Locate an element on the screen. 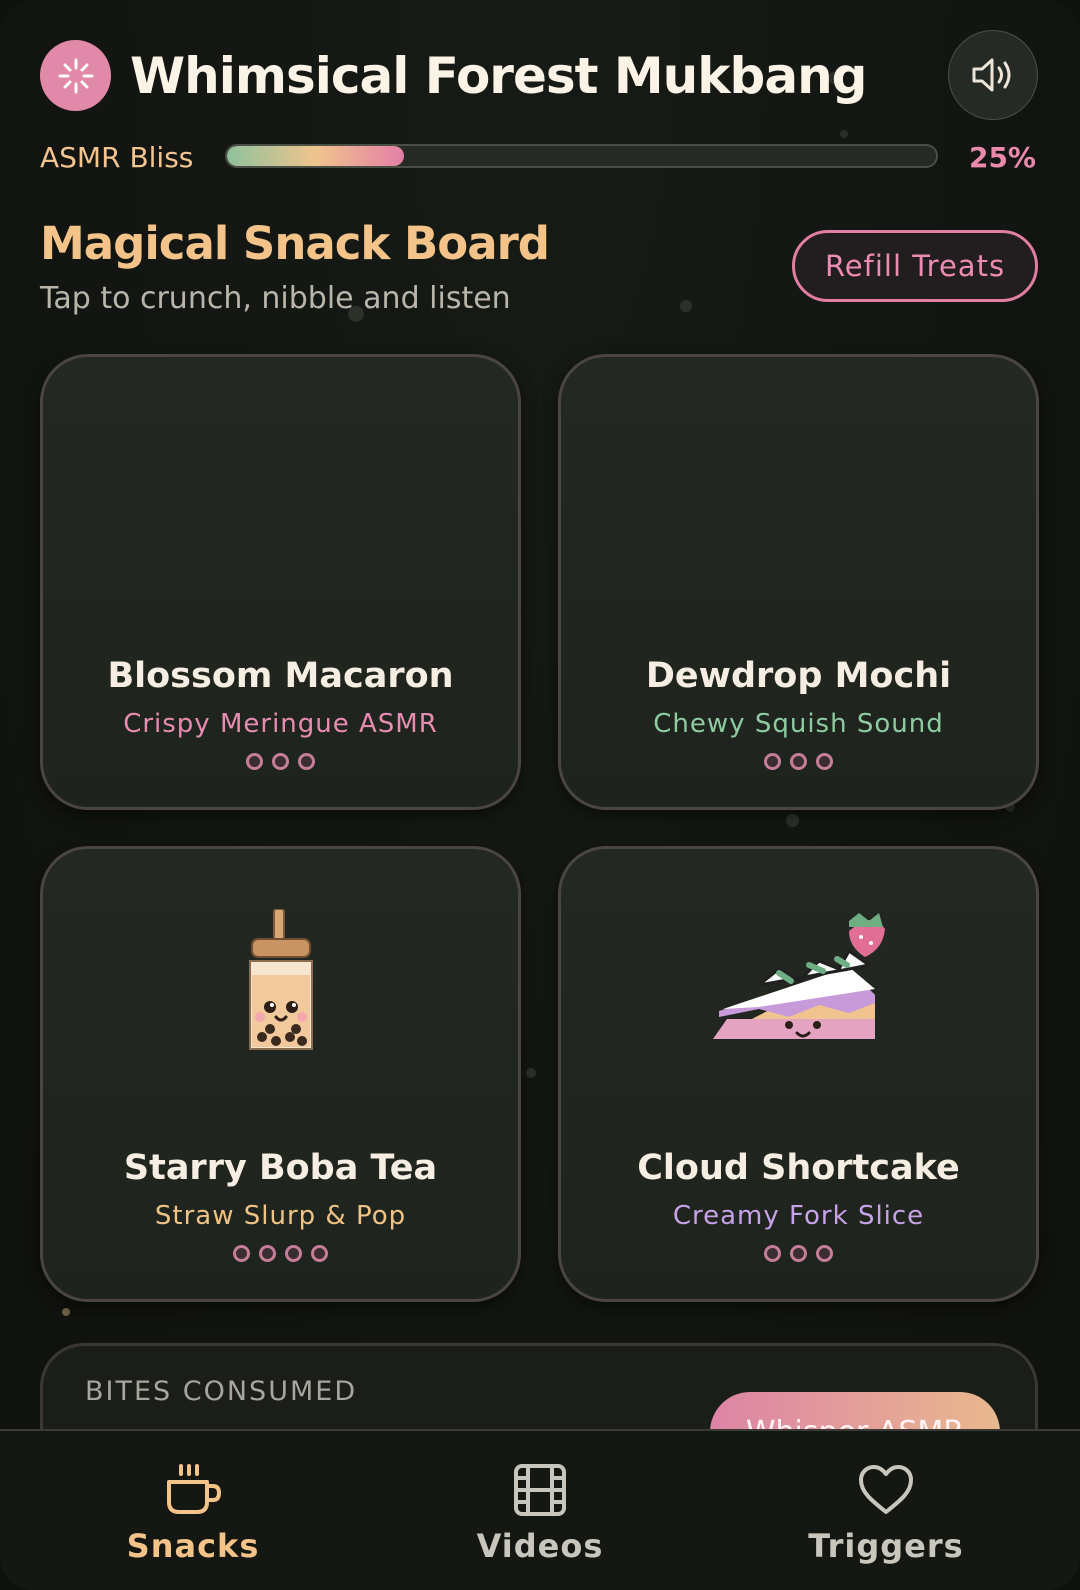 The height and width of the screenshot is (1590, 1080). boba-tea-icon is located at coordinates (280, 979).